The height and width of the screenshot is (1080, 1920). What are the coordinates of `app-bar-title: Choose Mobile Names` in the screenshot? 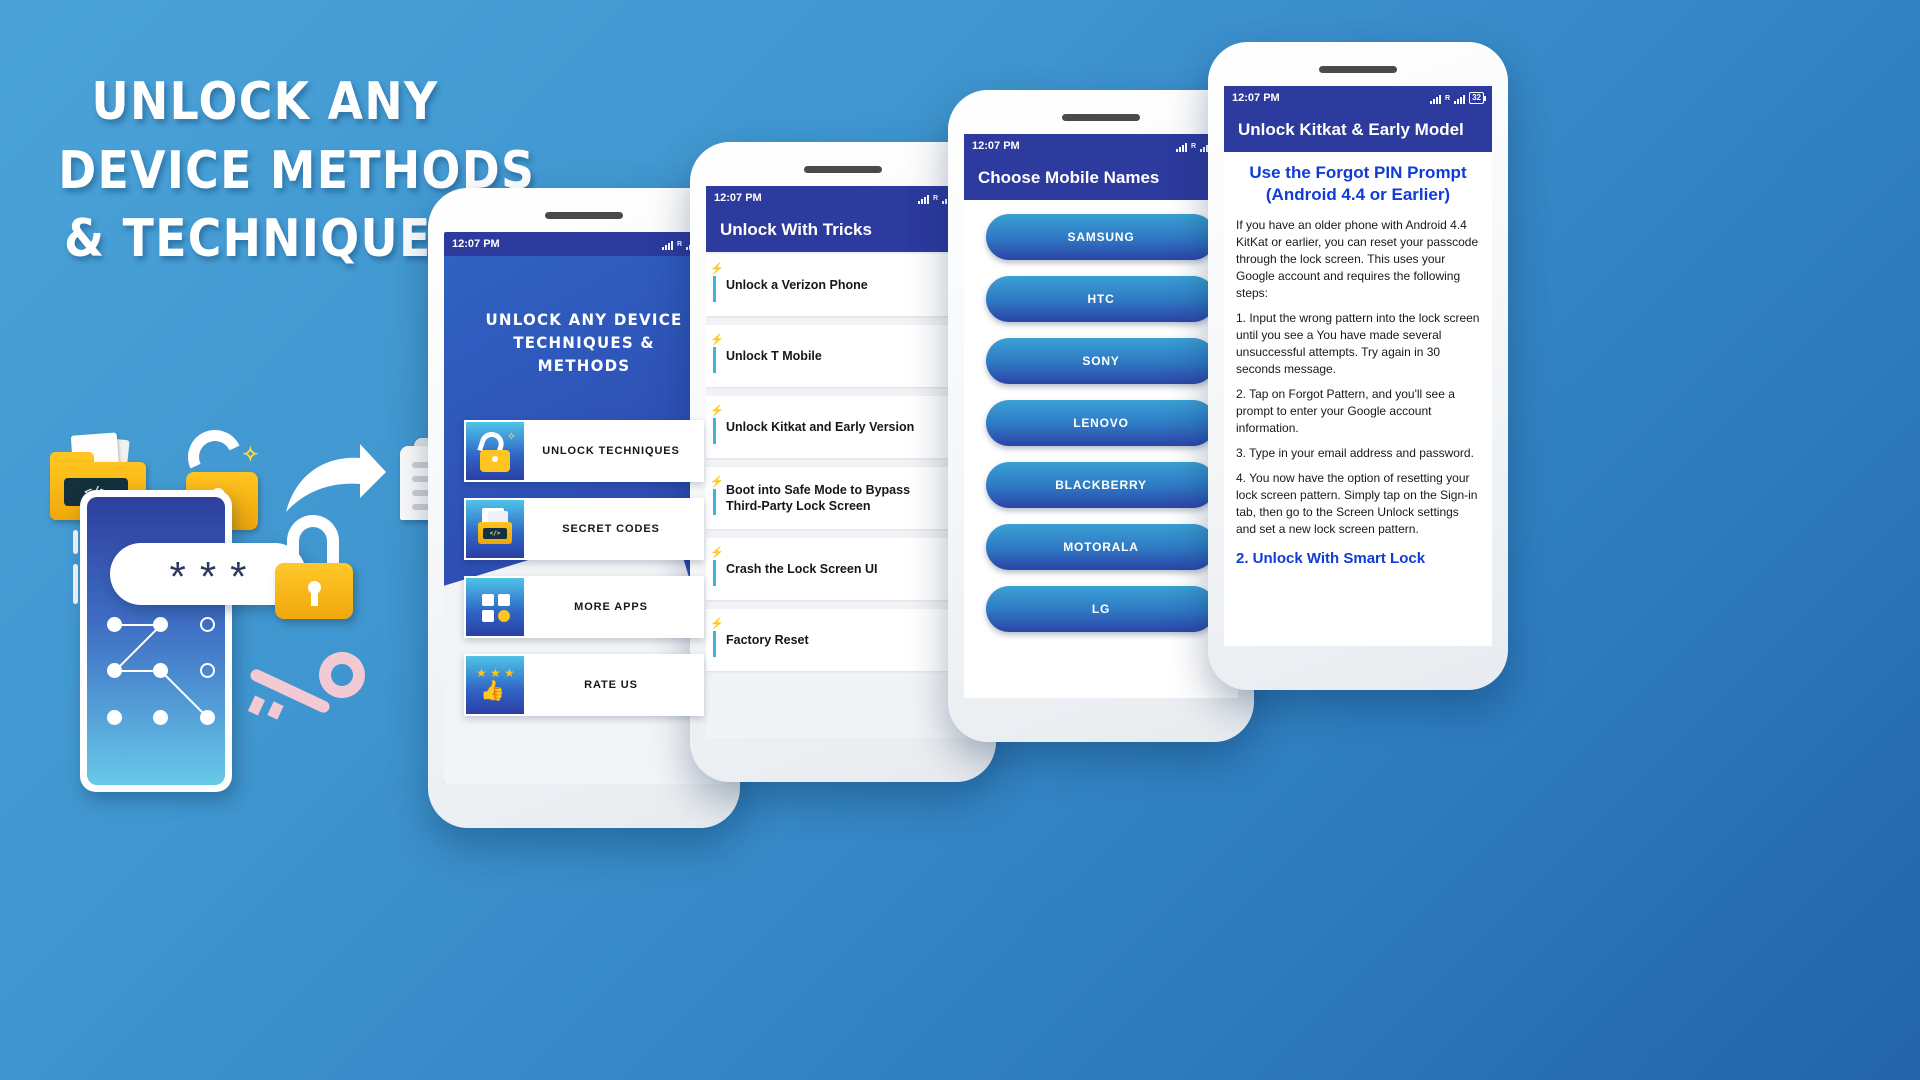 It's located at (1101, 179).